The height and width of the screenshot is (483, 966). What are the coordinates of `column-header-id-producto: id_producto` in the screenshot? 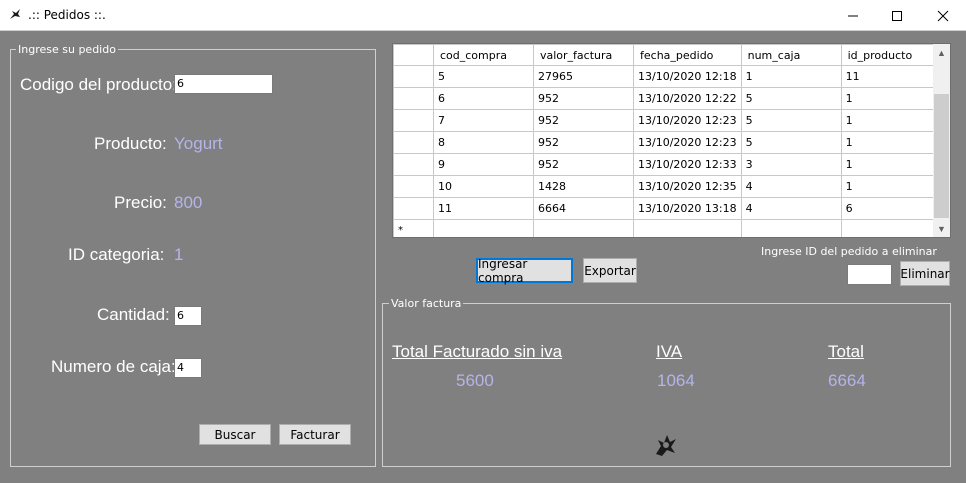 It's located at (891, 55).